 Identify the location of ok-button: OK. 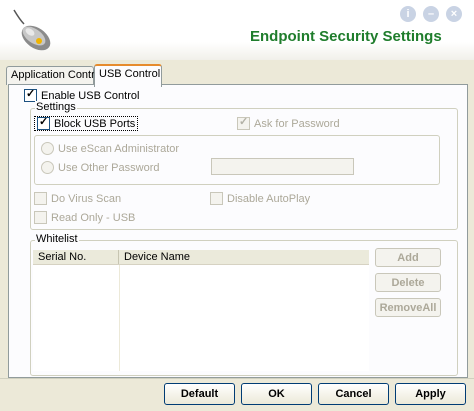
(276, 394).